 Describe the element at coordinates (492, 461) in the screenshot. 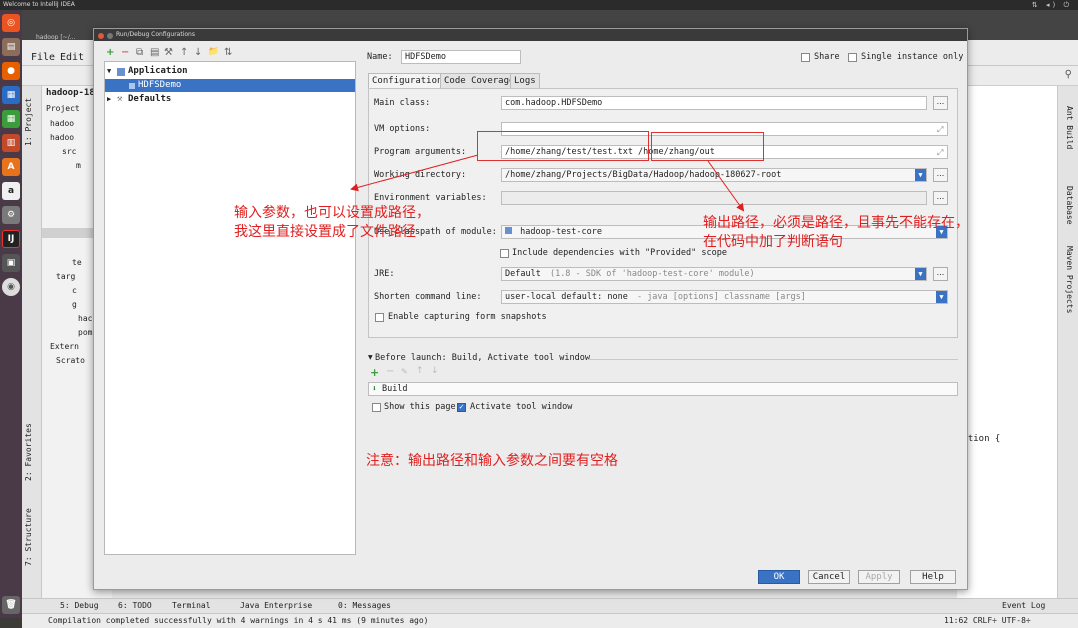

I see `annotation-note: 注意：输出路径和输入参数之间要有空格` at that location.